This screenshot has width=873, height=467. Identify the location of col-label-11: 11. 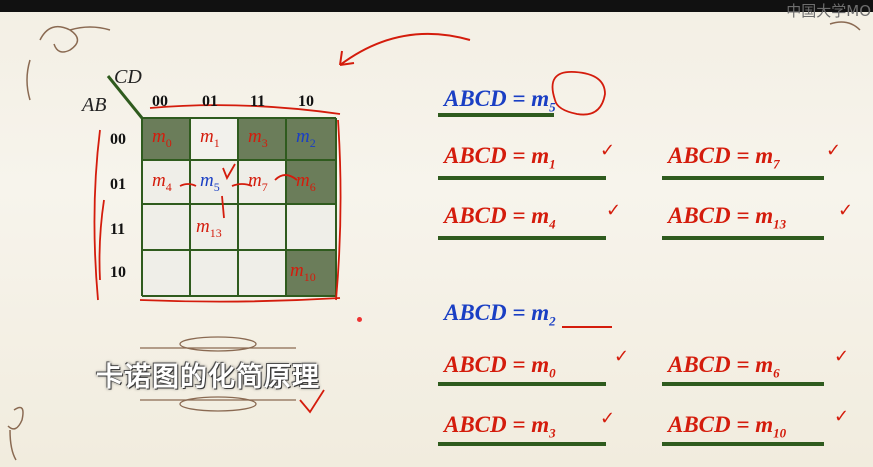
(258, 101).